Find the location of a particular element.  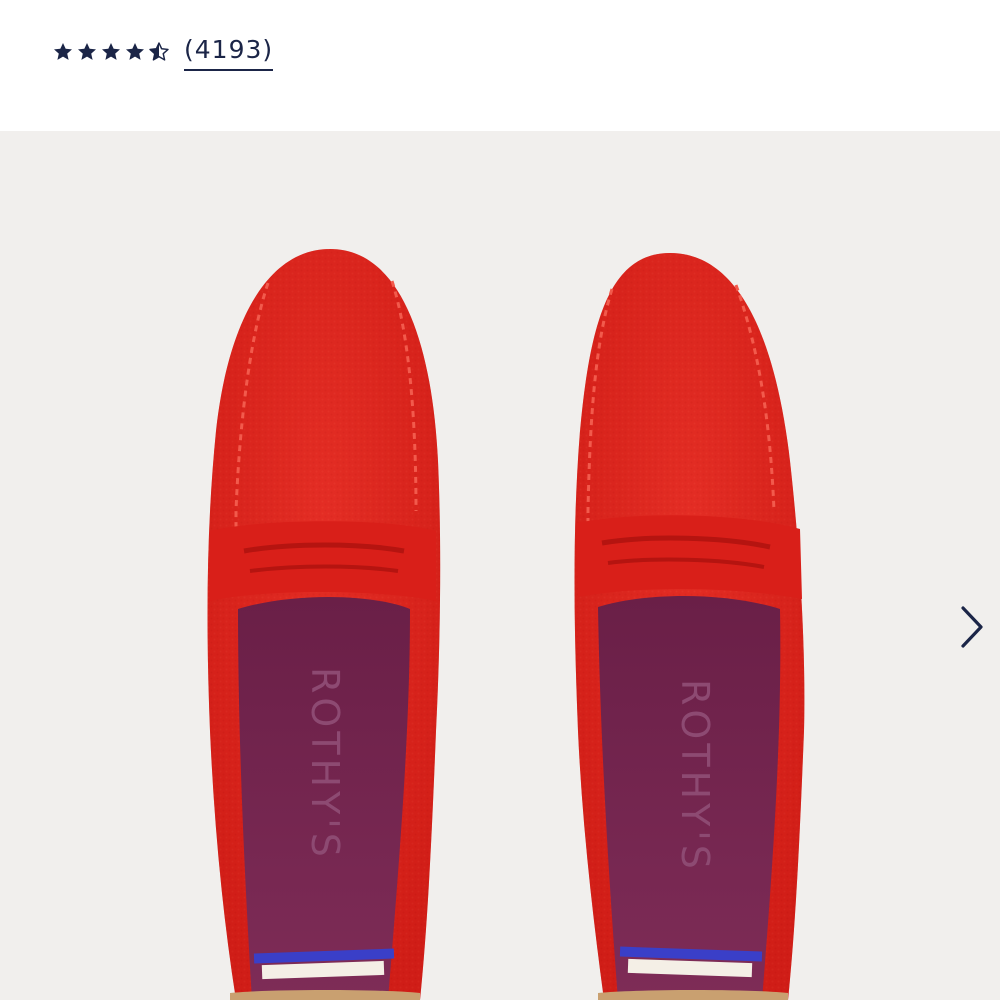

right-insole-brand: ROTHY'S is located at coordinates (695, 776).